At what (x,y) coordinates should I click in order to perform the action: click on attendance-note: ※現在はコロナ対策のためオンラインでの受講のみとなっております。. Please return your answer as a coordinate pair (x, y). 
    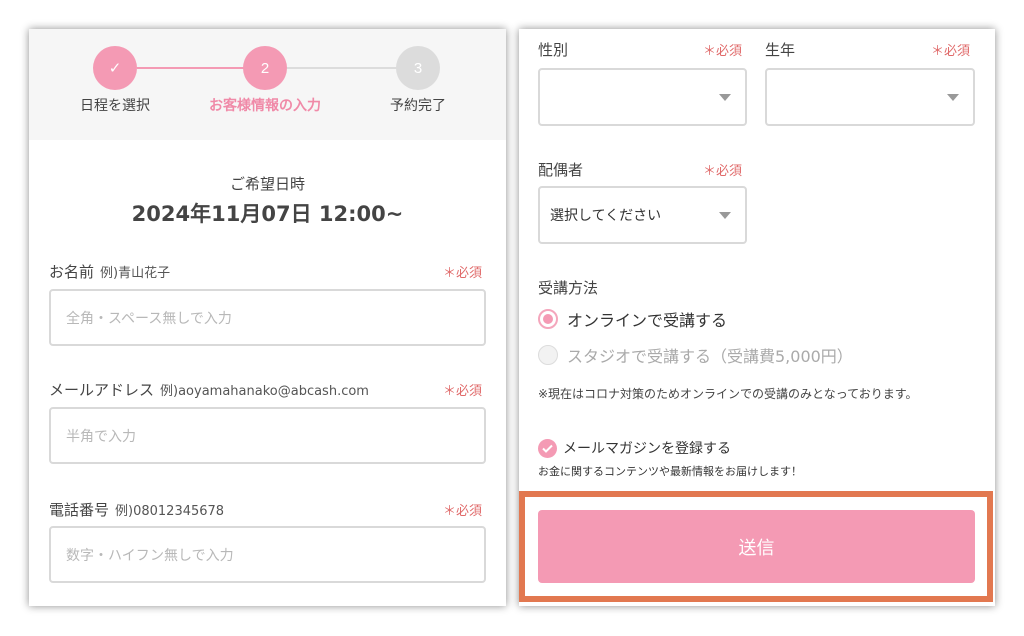
    Looking at the image, I should click on (728, 394).